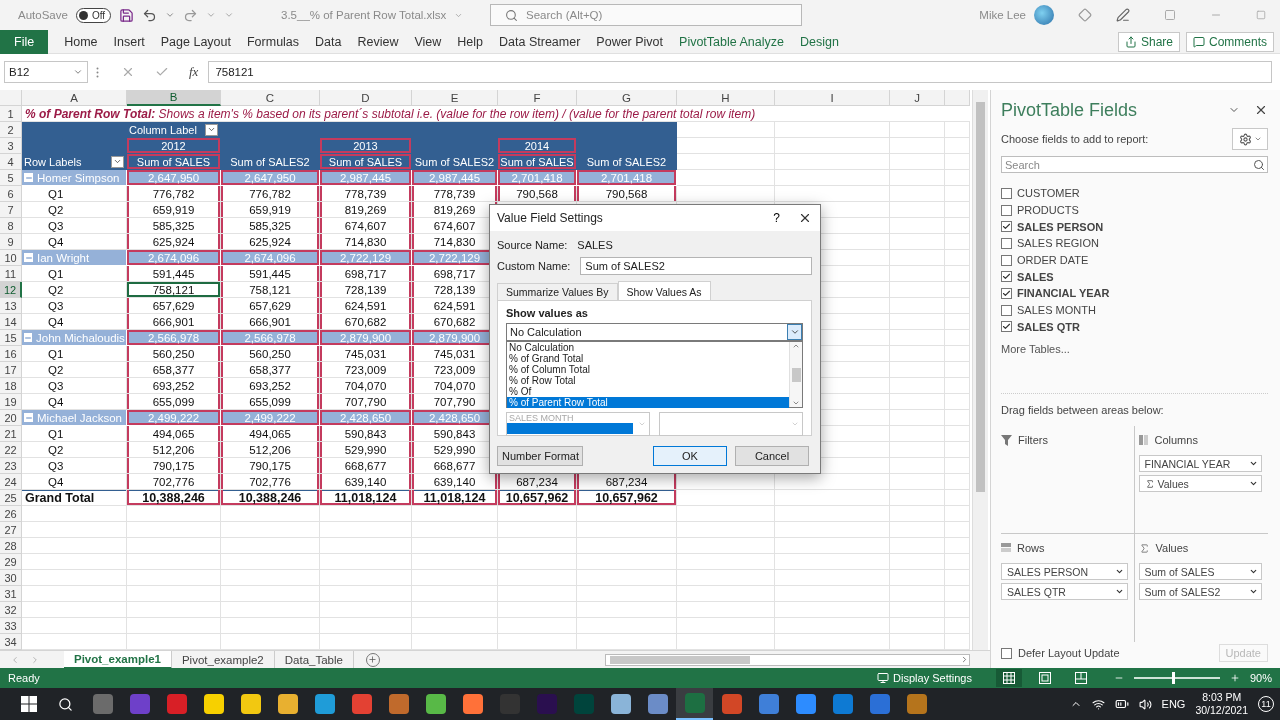 This screenshot has width=1280, height=720. Describe the element at coordinates (97, 72) in the screenshot. I see `more-icon` at that location.